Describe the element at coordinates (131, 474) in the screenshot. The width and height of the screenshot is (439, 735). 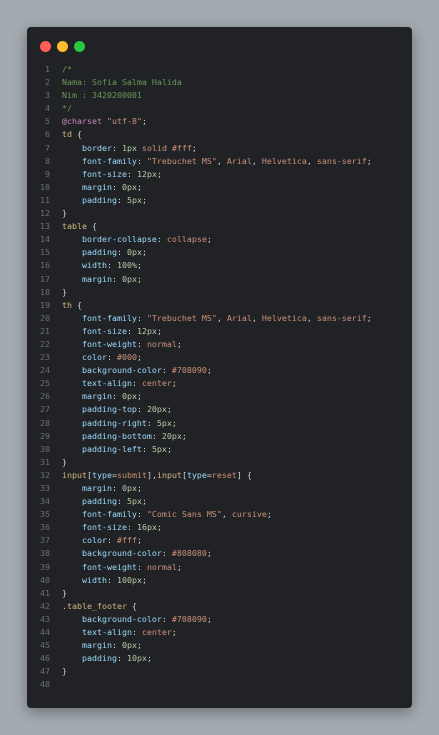
I see `code-token: submit` at that location.